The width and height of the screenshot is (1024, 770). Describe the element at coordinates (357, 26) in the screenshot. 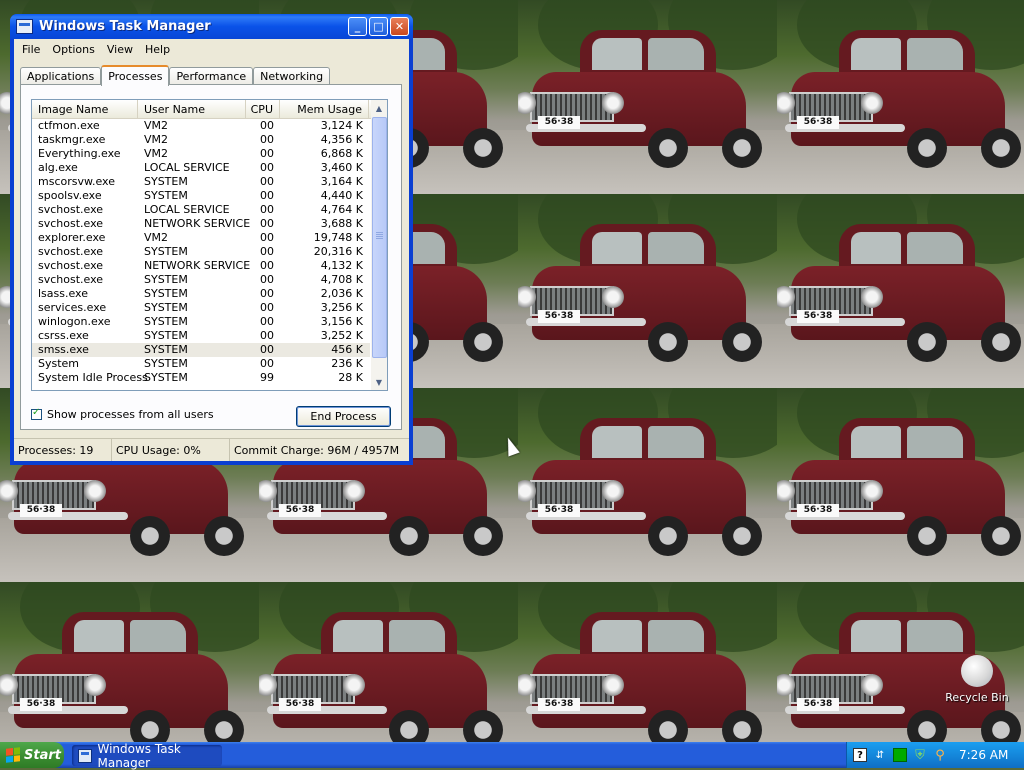

I see `minimize-button: _` at that location.